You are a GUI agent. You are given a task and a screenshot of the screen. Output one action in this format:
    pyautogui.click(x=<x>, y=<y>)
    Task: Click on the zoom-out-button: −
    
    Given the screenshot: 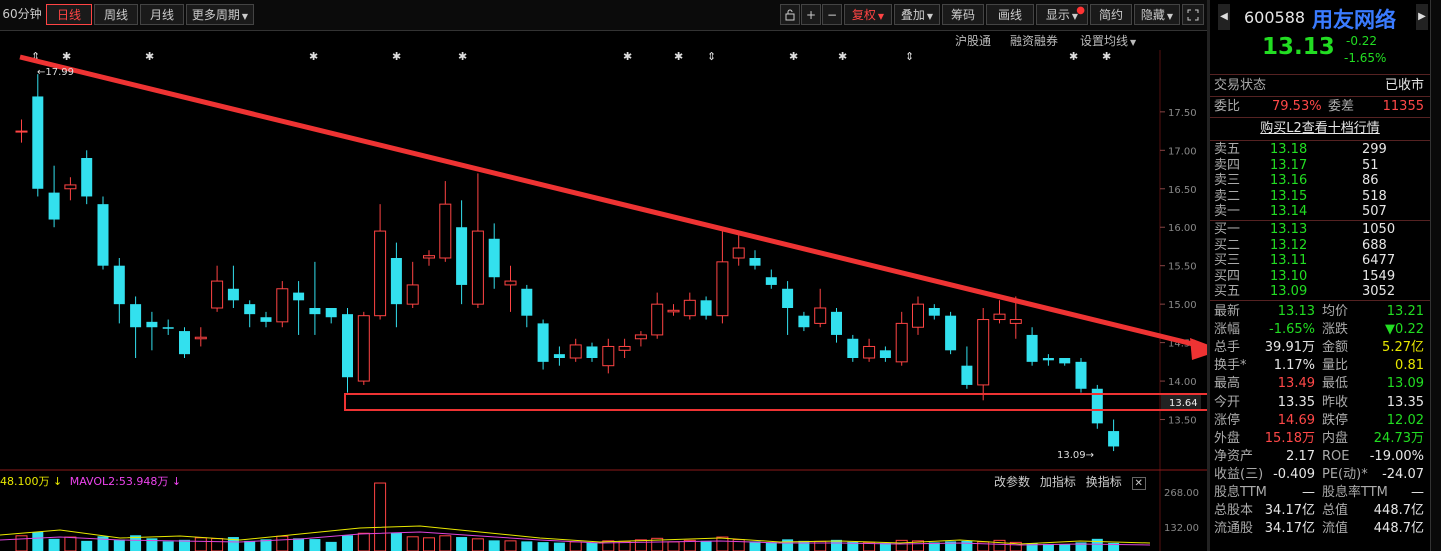 What is the action you would take?
    pyautogui.click(x=832, y=14)
    